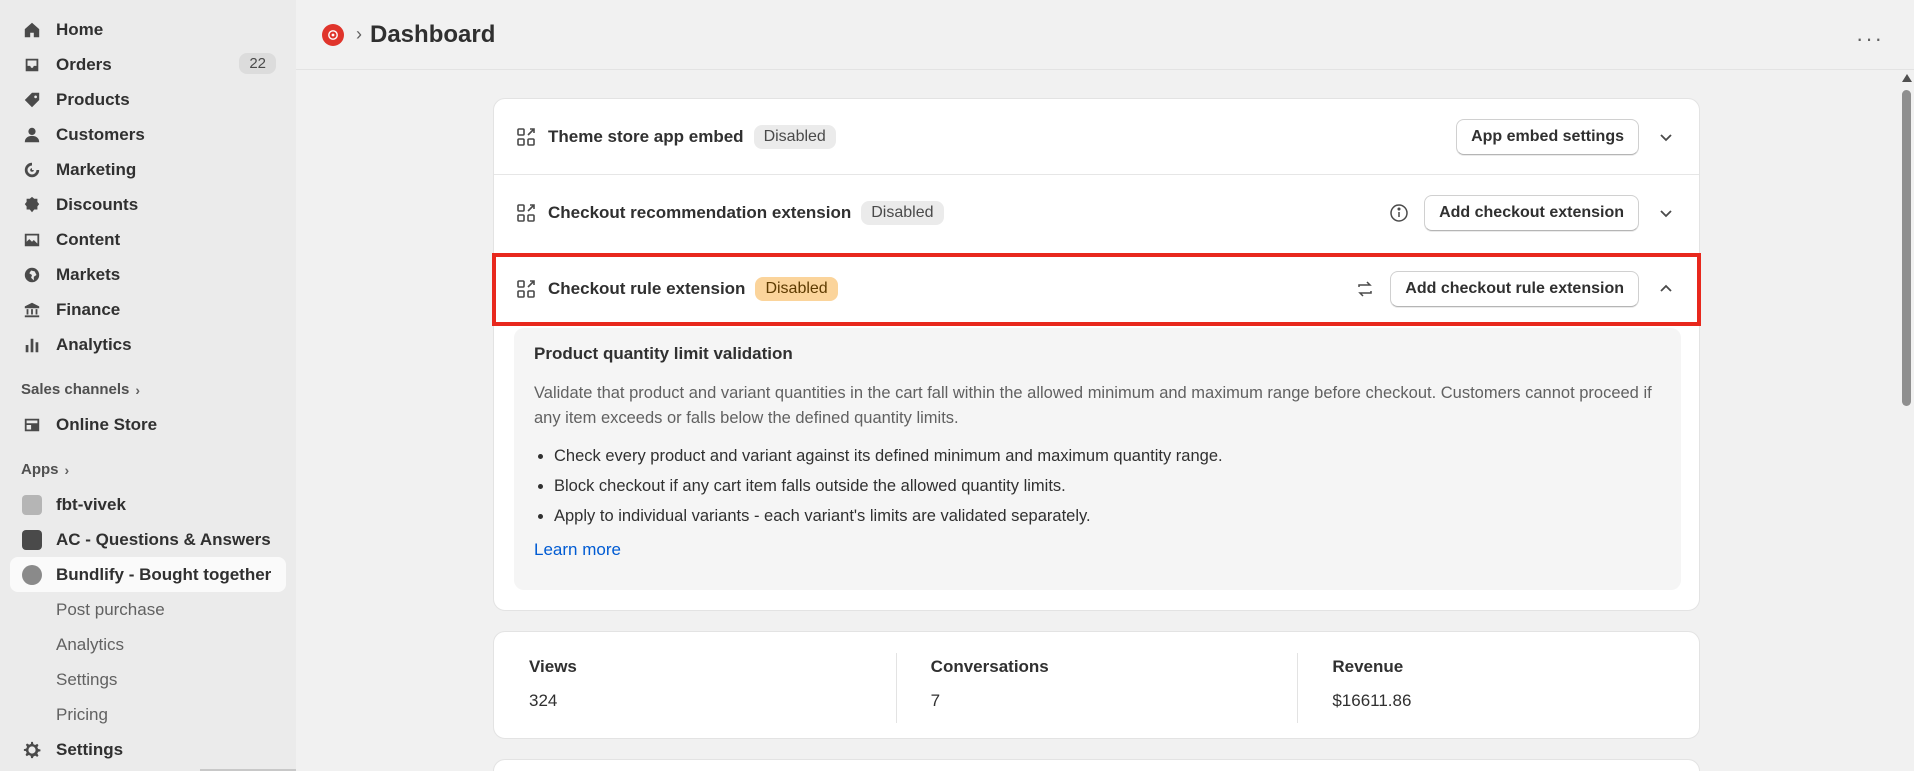 This screenshot has height=771, width=1914. Describe the element at coordinates (257, 63) in the screenshot. I see `orders-count-badge: 22` at that location.